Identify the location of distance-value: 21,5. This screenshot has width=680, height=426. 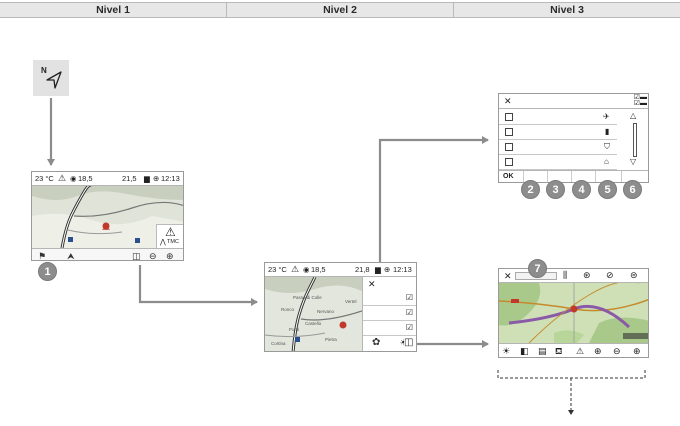
(129, 178).